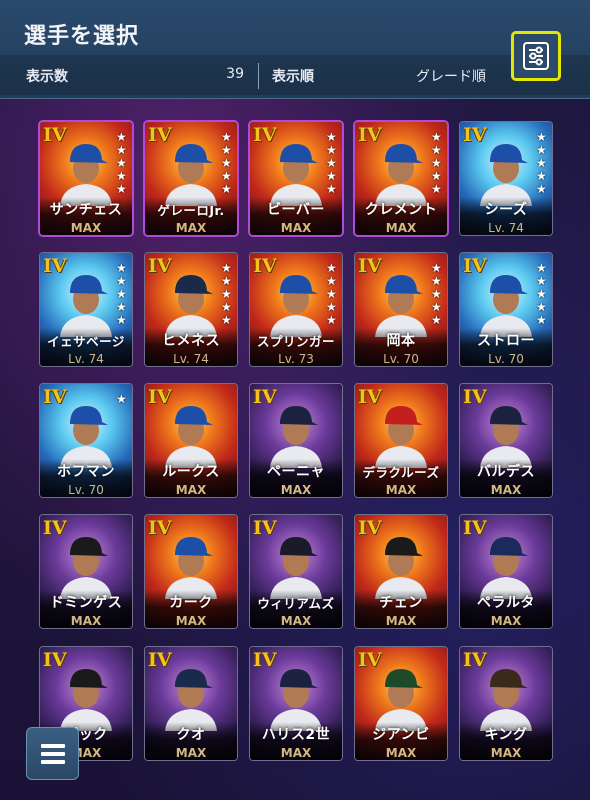  Describe the element at coordinates (295, 341) in the screenshot. I see `player-name: スプリンガー` at that location.